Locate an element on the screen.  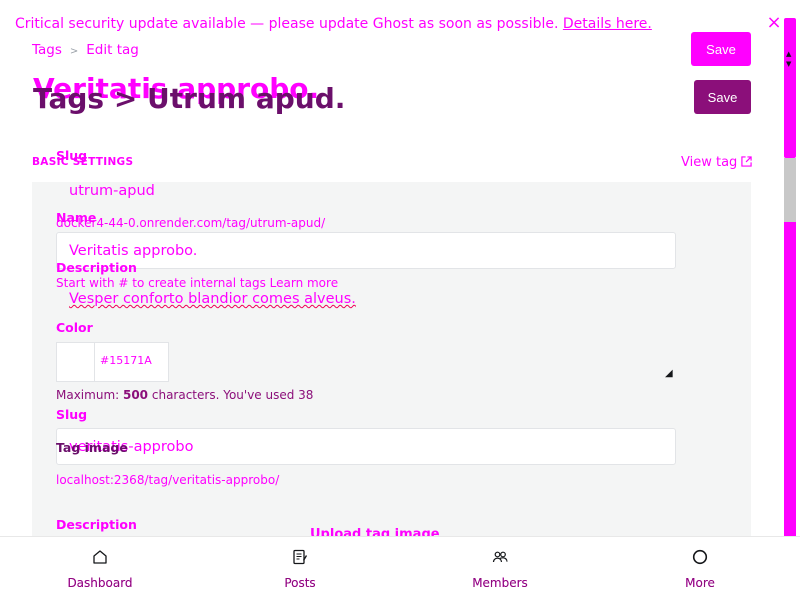
nav-item-members: Members is located at coordinates (500, 569).